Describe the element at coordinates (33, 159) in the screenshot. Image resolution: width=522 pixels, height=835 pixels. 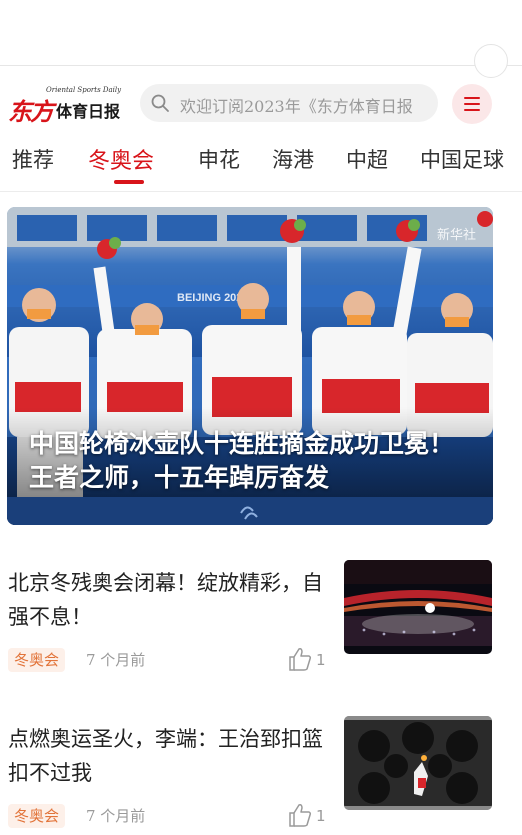
I see `tab-recommend: 推荐` at that location.